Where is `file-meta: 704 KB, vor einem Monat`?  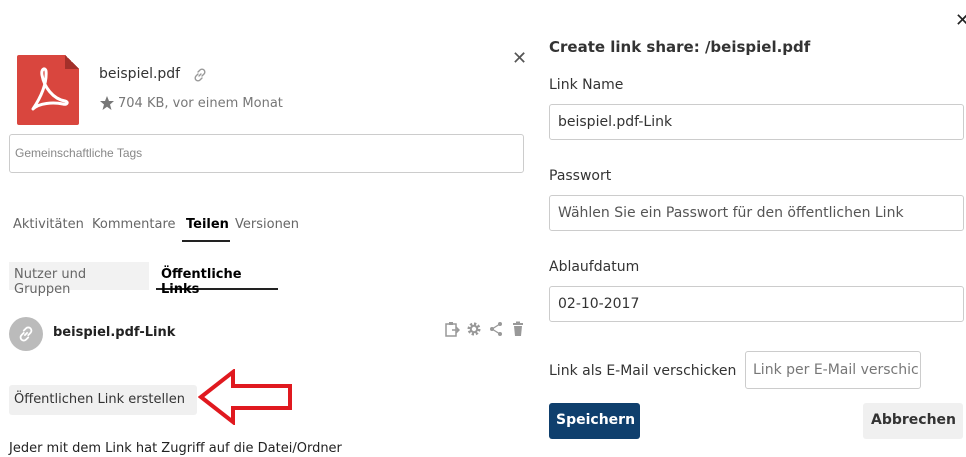 file-meta: 704 KB, vor einem Monat is located at coordinates (200, 103).